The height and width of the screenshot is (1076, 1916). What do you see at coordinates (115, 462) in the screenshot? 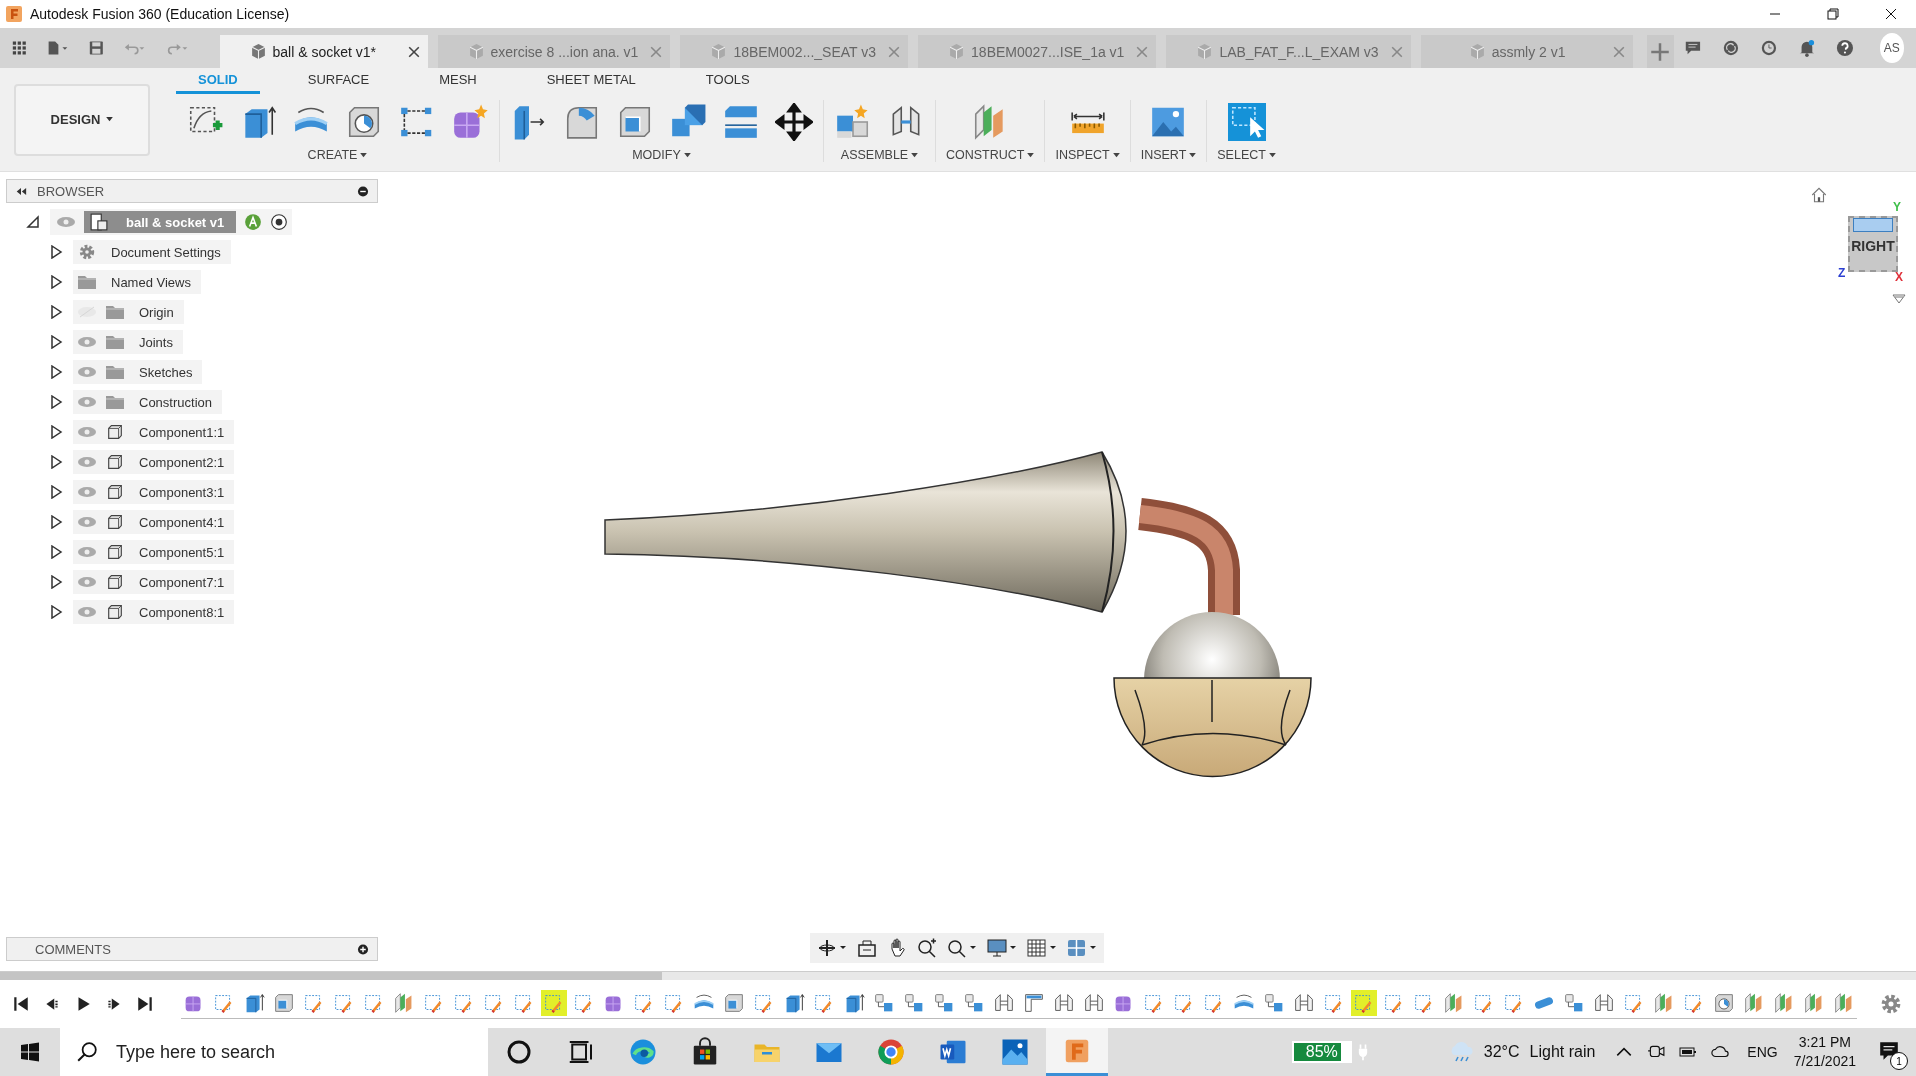
I see `component-icon` at bounding box center [115, 462].